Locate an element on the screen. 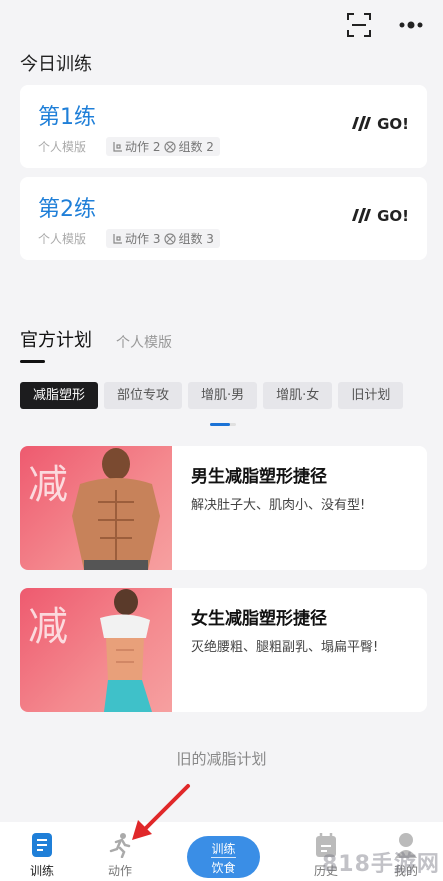 Image resolution: width=443 pixels, height=881 pixels. chip-fat-loss: 减脂塑形 is located at coordinates (59, 395).